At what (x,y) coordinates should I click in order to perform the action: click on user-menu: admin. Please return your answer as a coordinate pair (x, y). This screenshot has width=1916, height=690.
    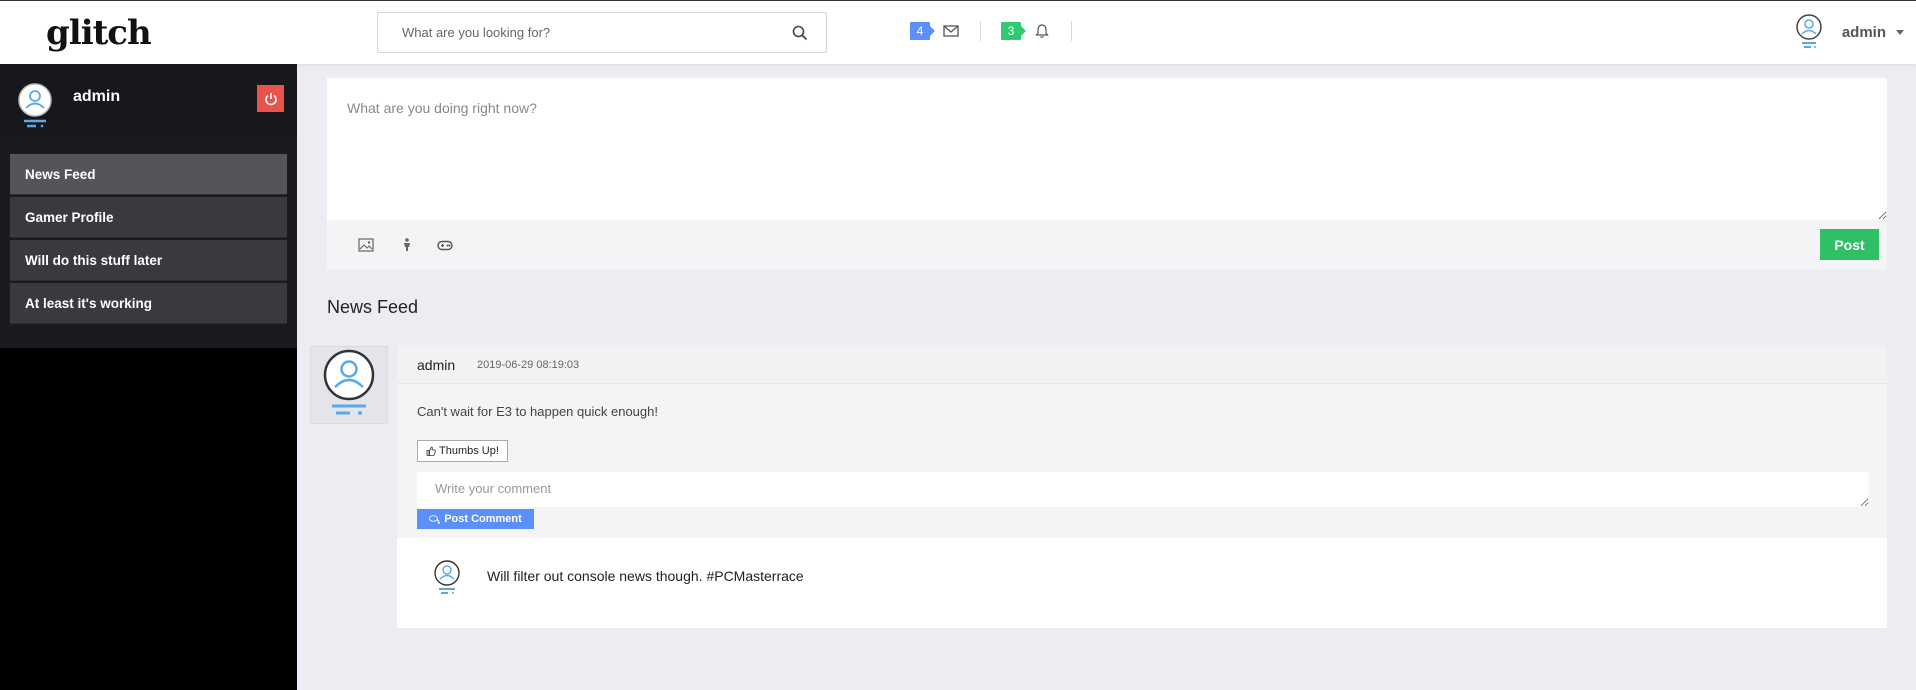
    Looking at the image, I should click on (1849, 32).